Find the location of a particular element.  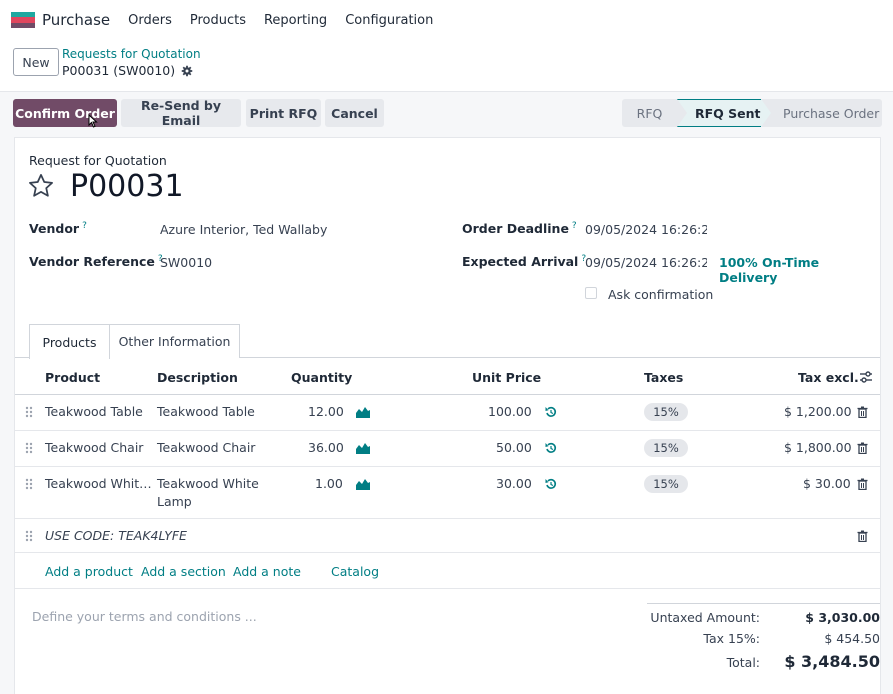

stage-rfq-sent: RFQ Sent is located at coordinates (724, 113).